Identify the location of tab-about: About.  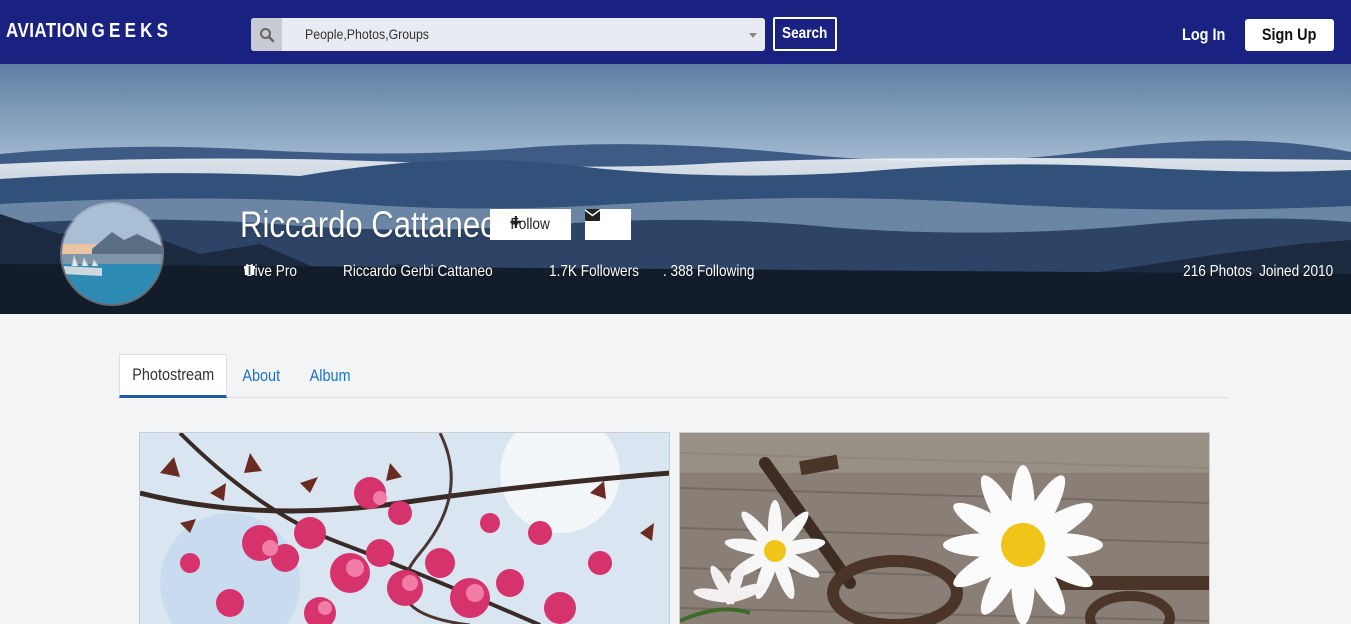
(261, 376).